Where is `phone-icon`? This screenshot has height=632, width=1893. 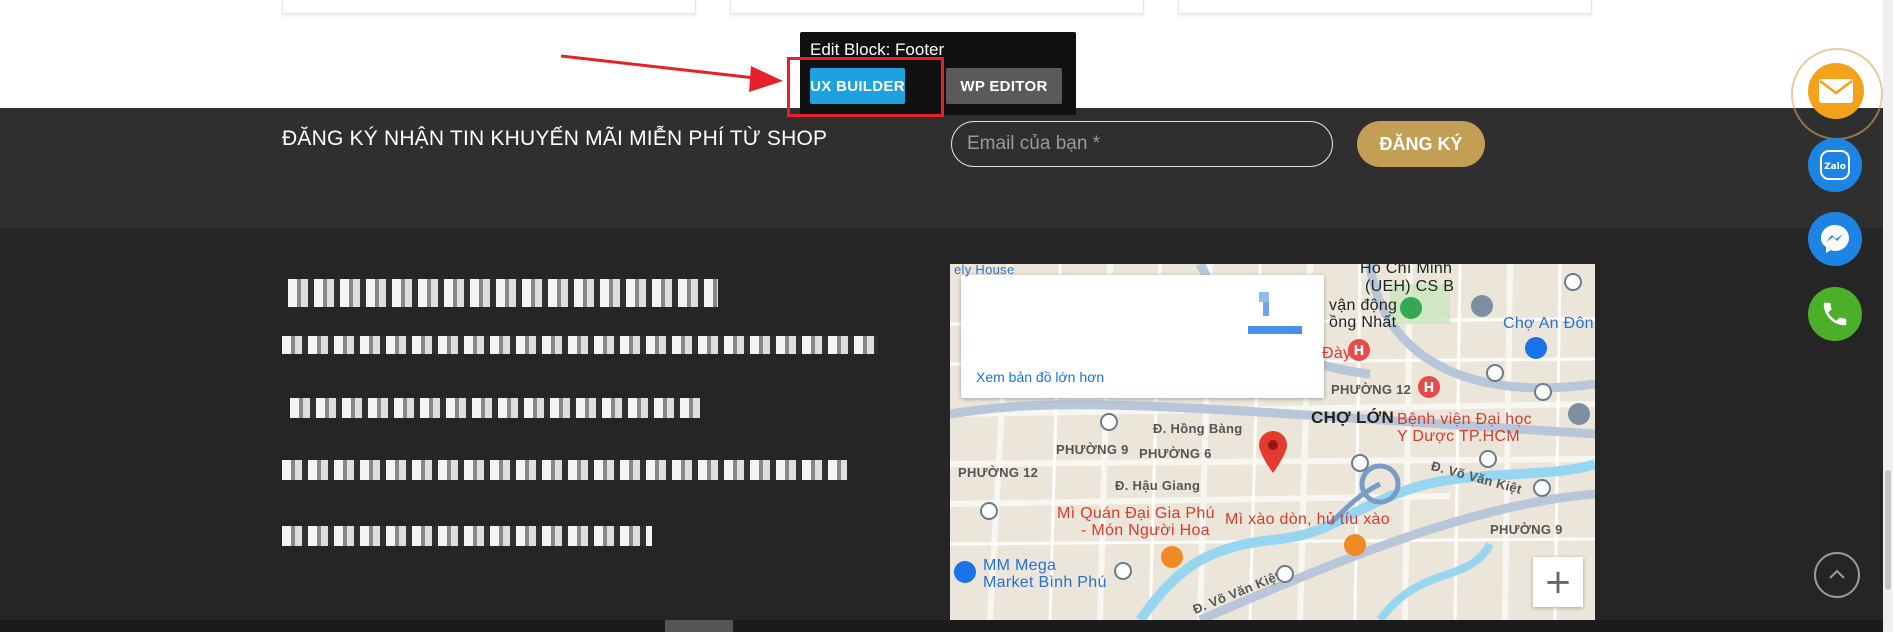 phone-icon is located at coordinates (1835, 314).